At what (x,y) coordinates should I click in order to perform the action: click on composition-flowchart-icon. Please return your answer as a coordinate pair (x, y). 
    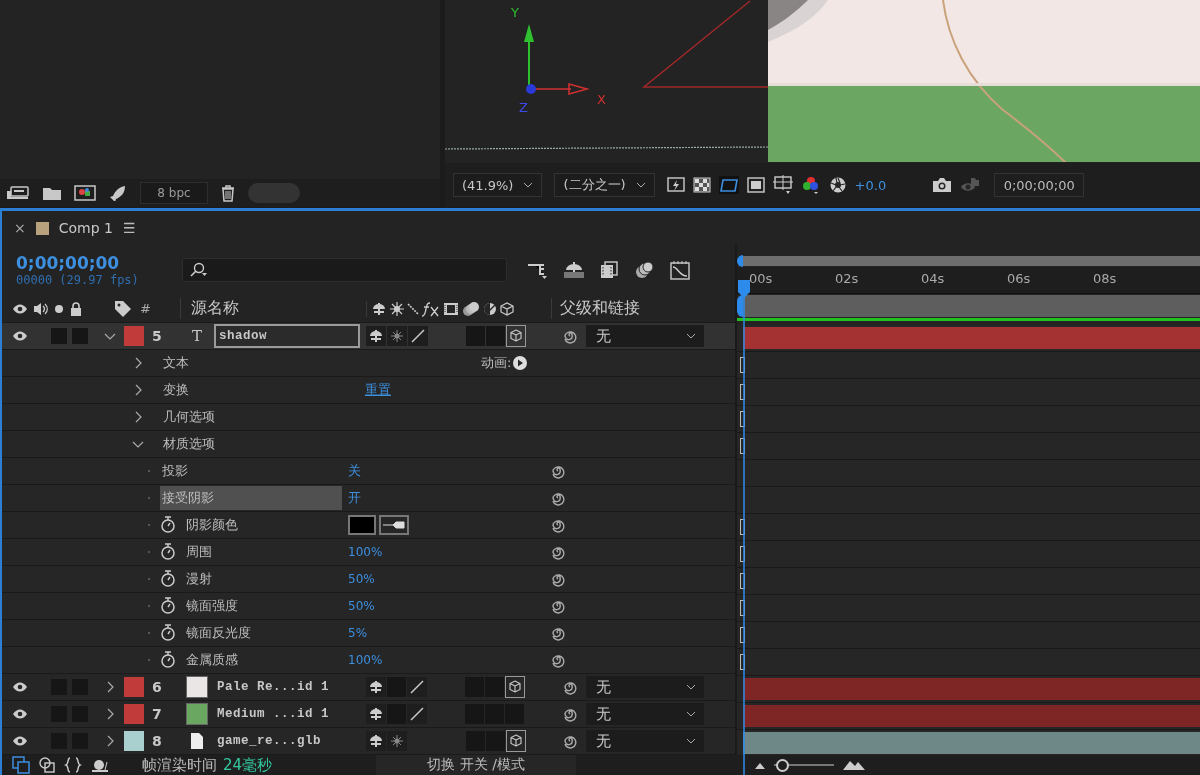
    Looking at the image, I should click on (538, 270).